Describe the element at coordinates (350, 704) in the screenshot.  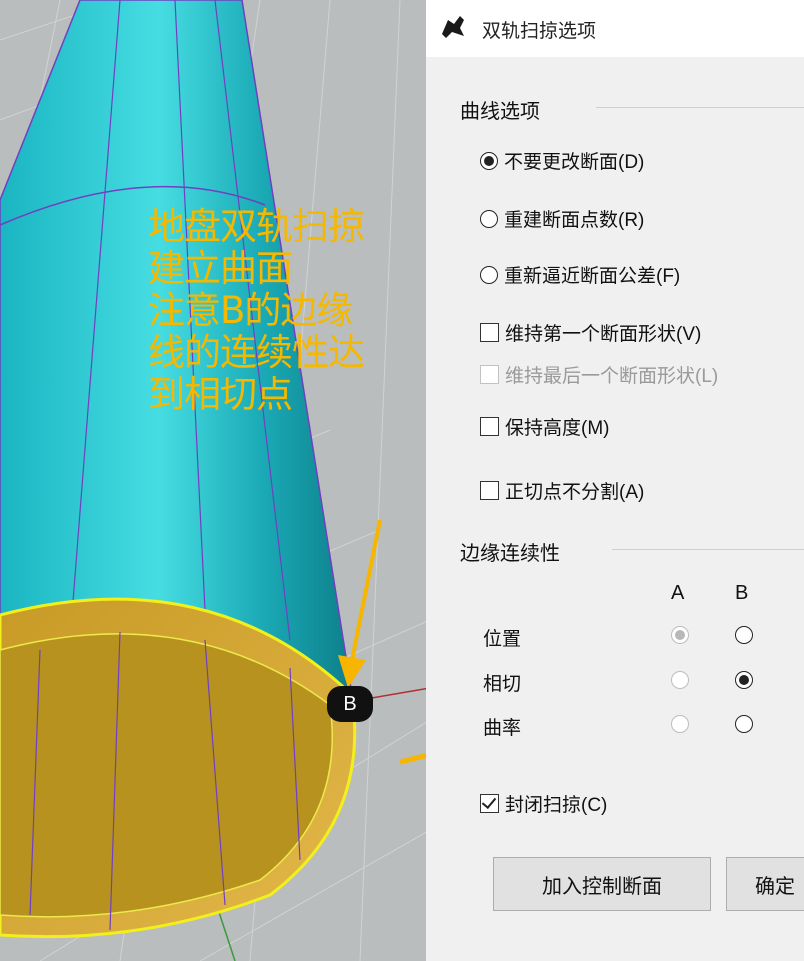
I see `edge-b-badge: B` at that location.